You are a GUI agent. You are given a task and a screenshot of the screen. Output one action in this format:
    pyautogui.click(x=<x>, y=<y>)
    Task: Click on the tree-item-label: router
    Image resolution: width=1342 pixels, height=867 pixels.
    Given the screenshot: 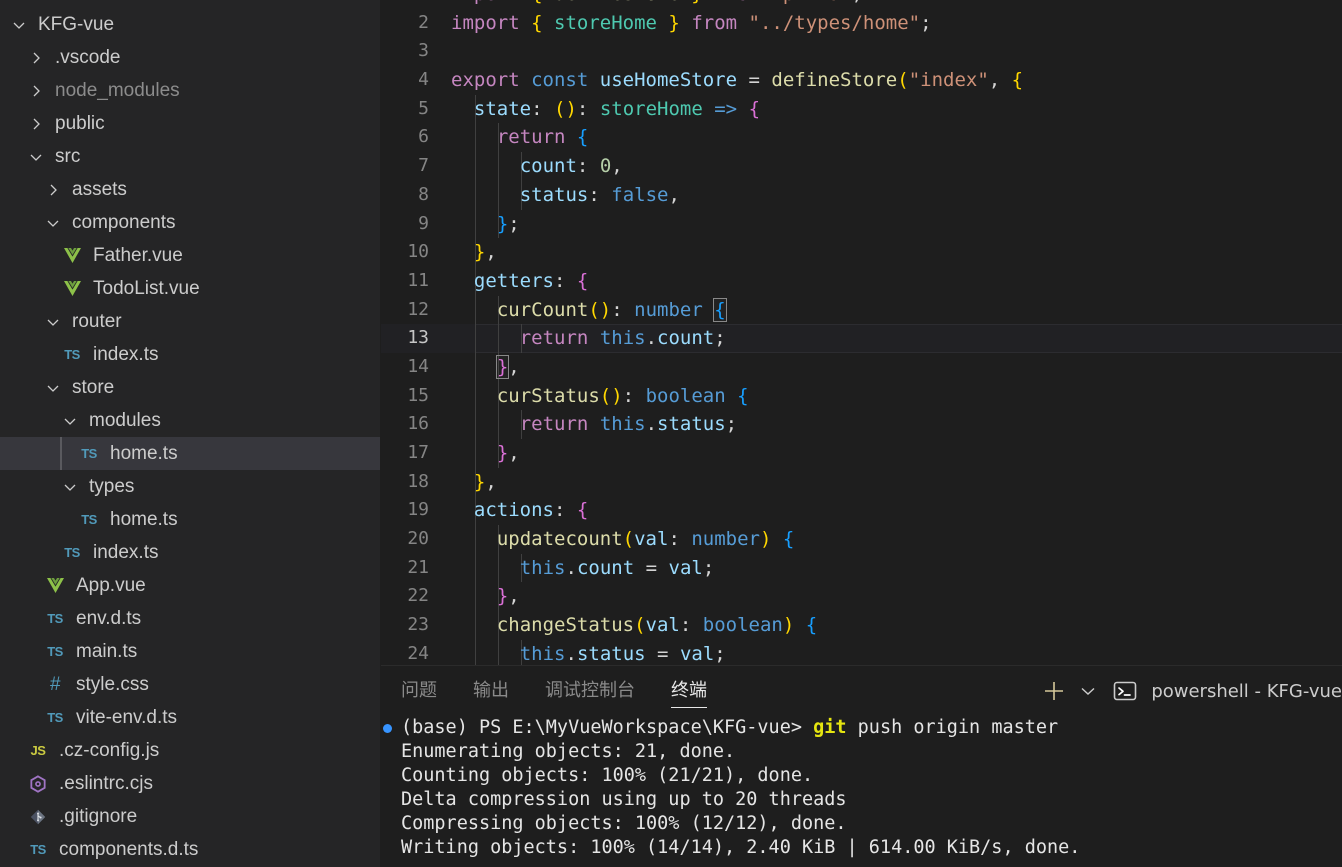 What is the action you would take?
    pyautogui.click(x=97, y=321)
    